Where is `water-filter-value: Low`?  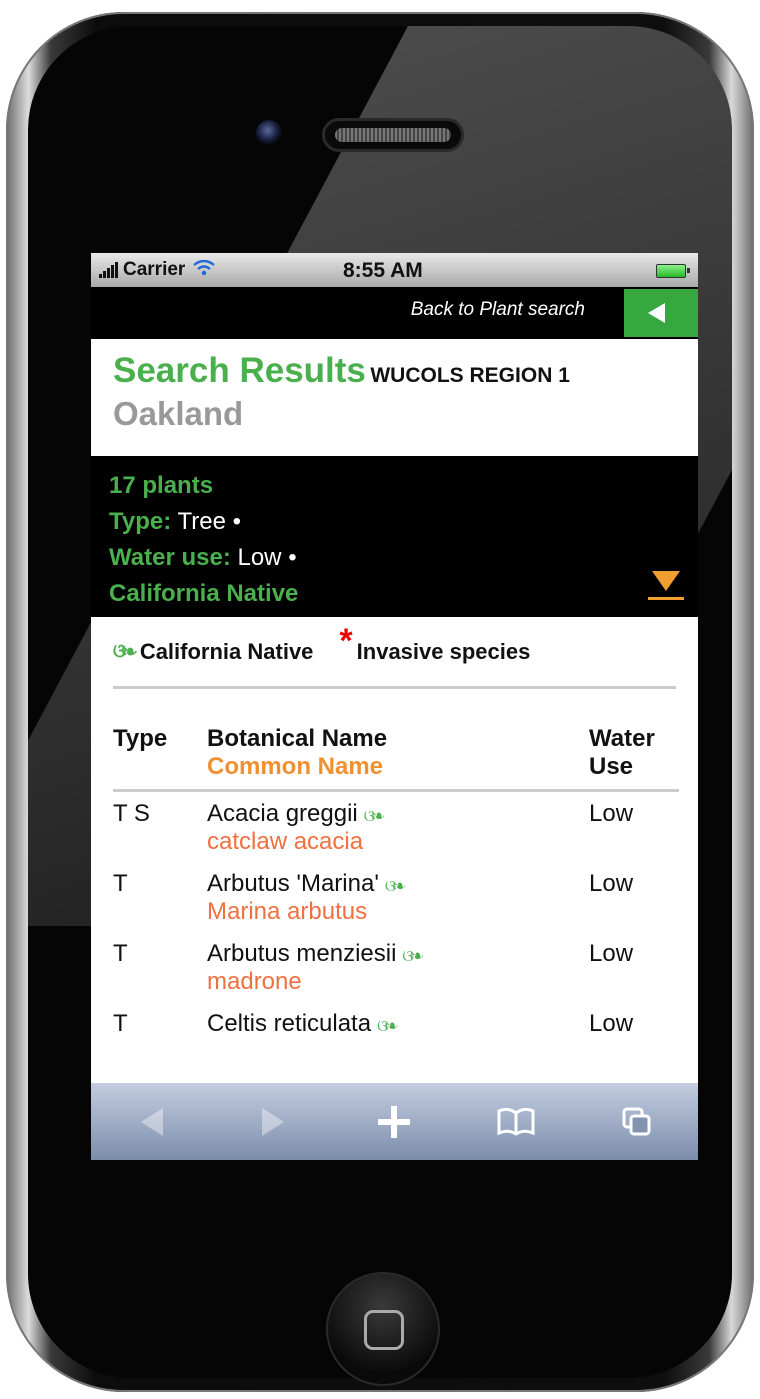
water-filter-value: Low is located at coordinates (259, 557).